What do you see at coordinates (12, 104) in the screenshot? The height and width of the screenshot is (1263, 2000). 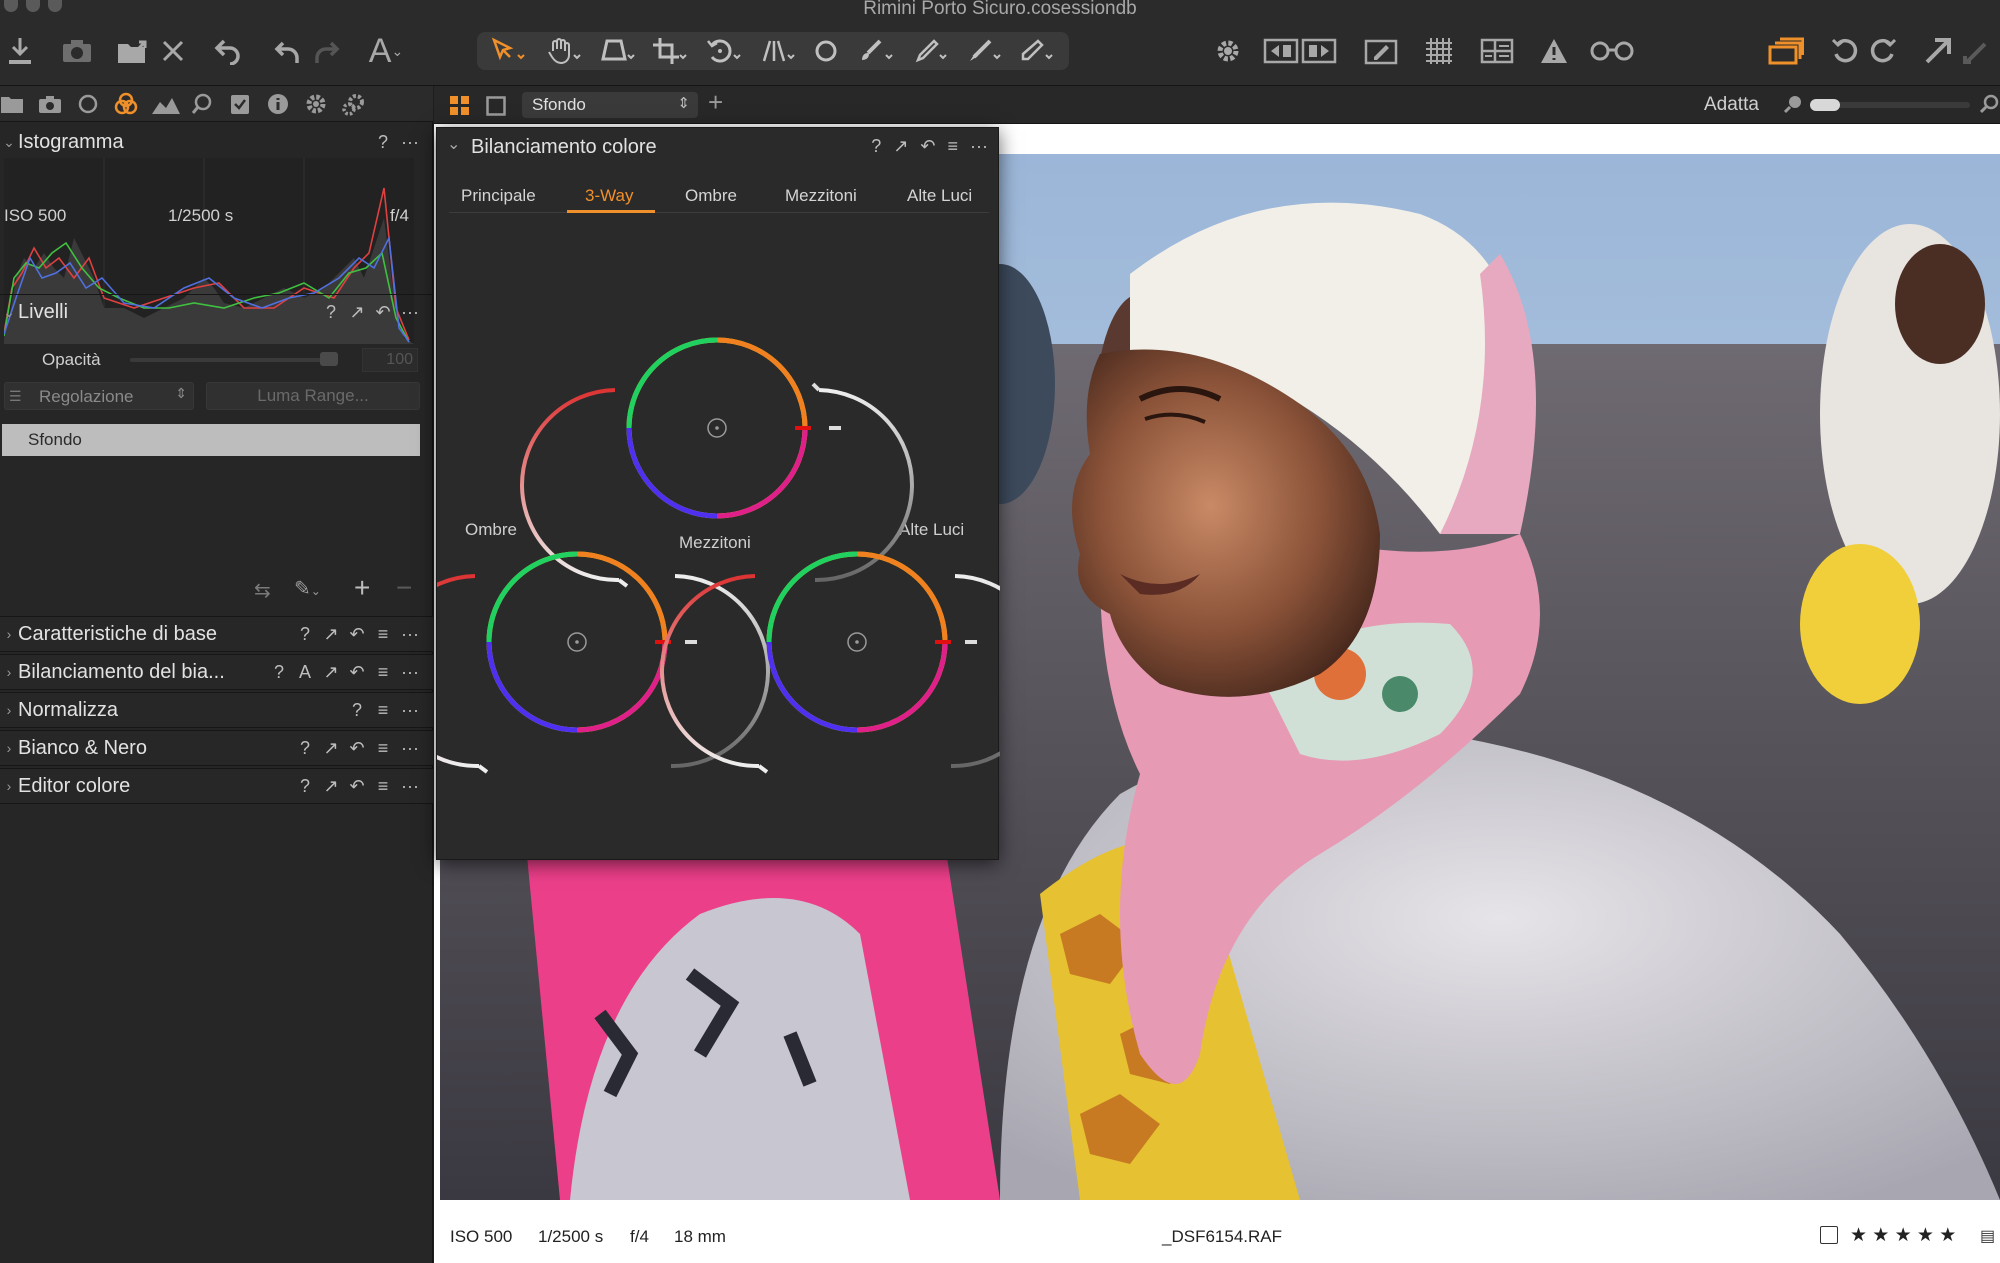 I see `folder-icon` at bounding box center [12, 104].